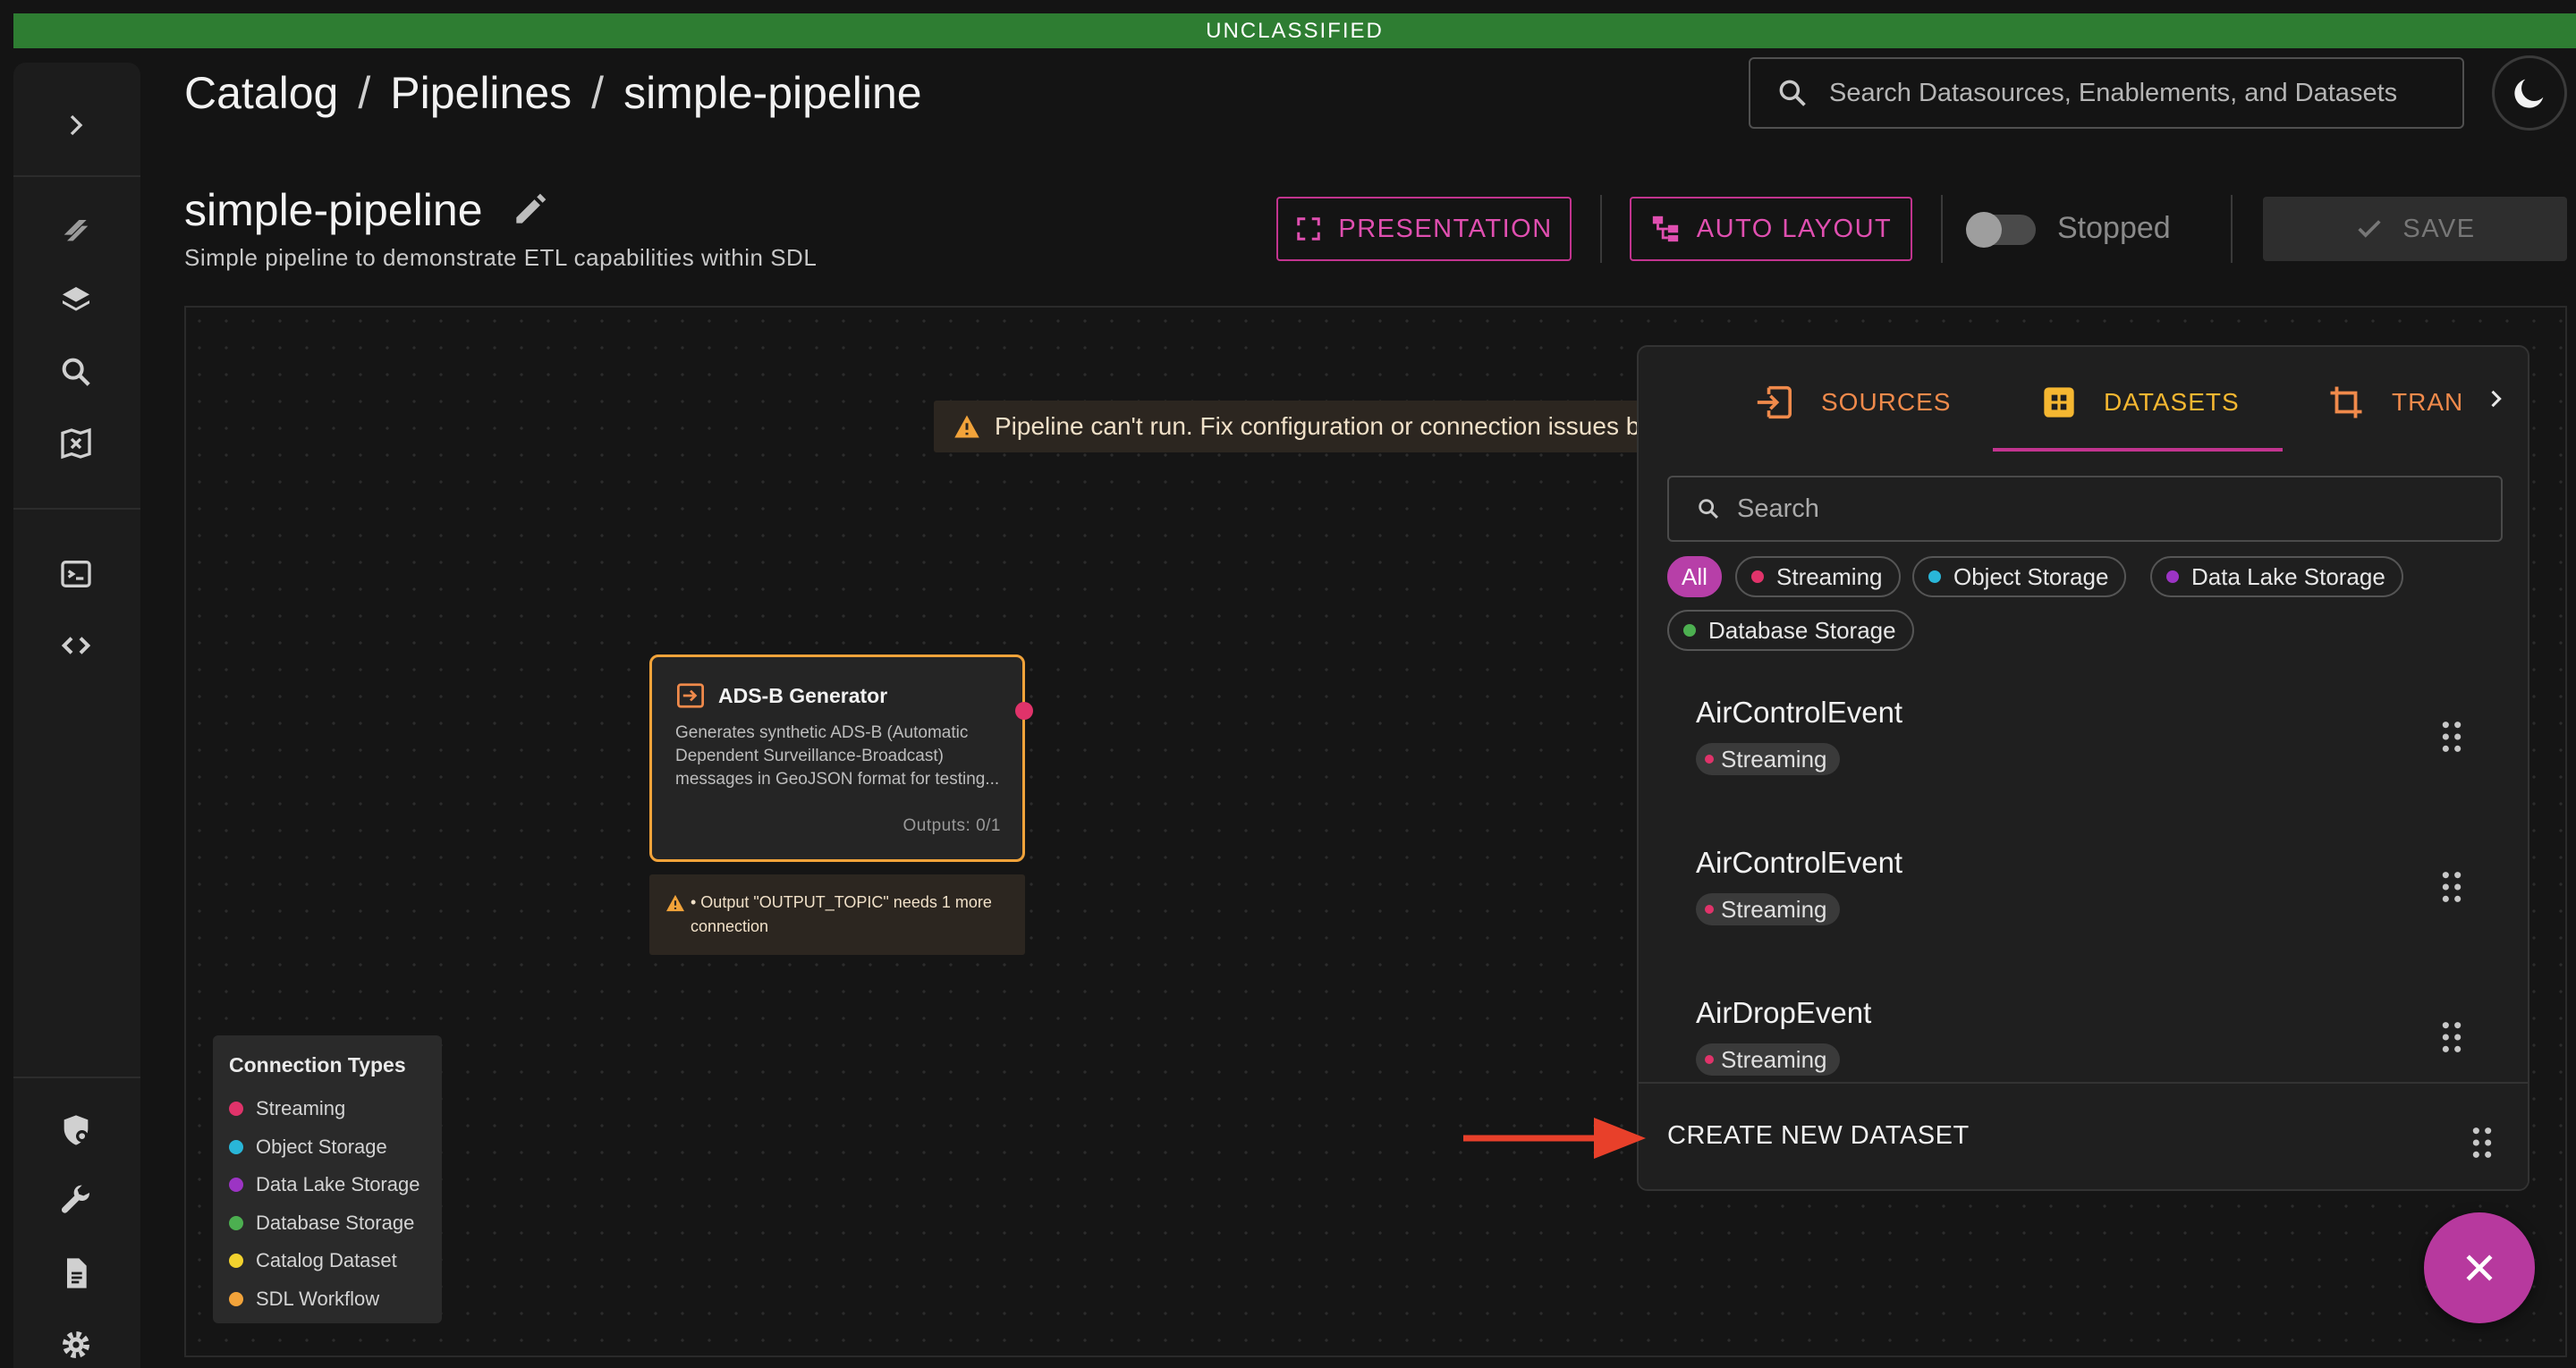  I want to click on presentation-button: PRESENTATION, so click(1424, 229).